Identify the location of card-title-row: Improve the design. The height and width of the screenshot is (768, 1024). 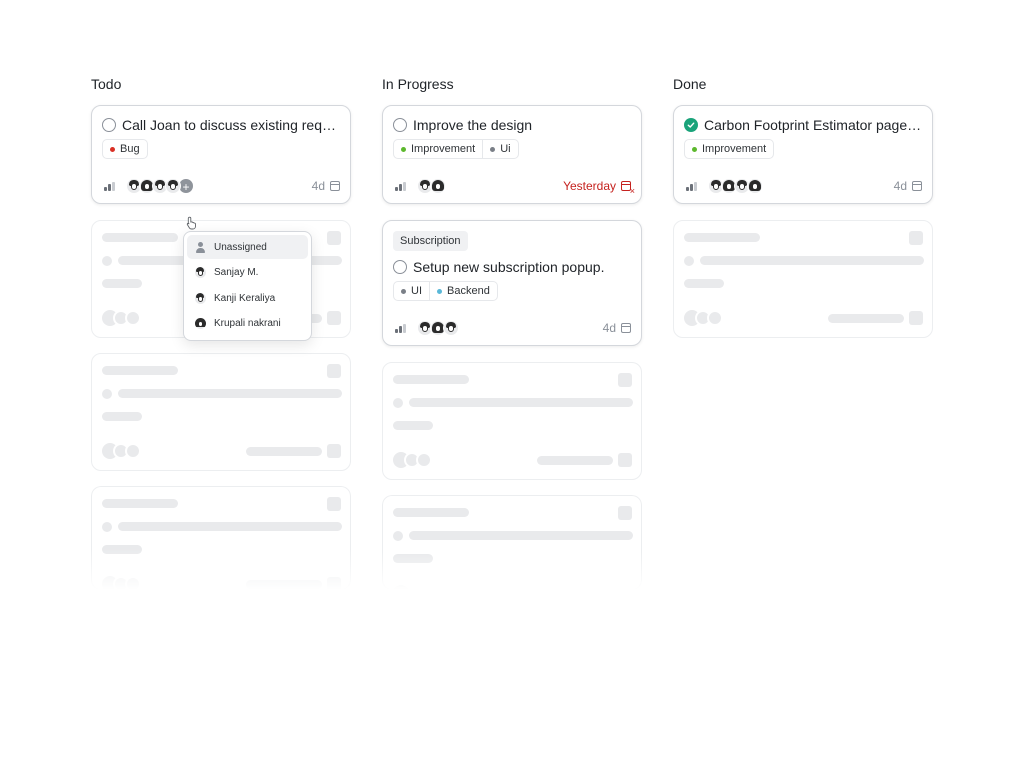
(513, 125).